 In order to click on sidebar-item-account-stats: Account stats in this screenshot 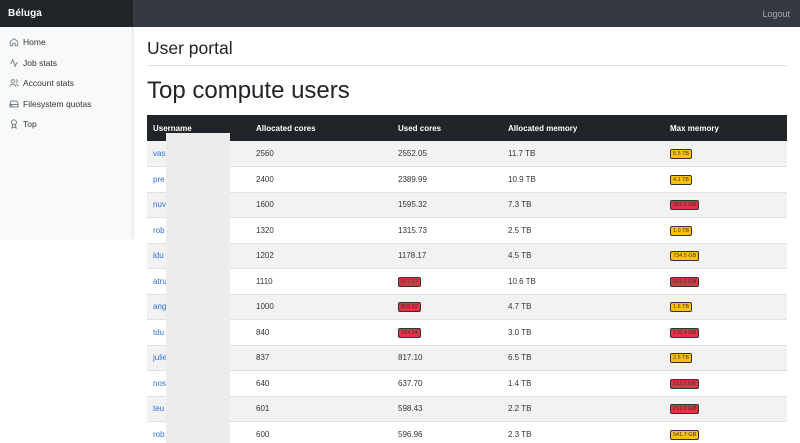, I will do `click(66, 83)`.